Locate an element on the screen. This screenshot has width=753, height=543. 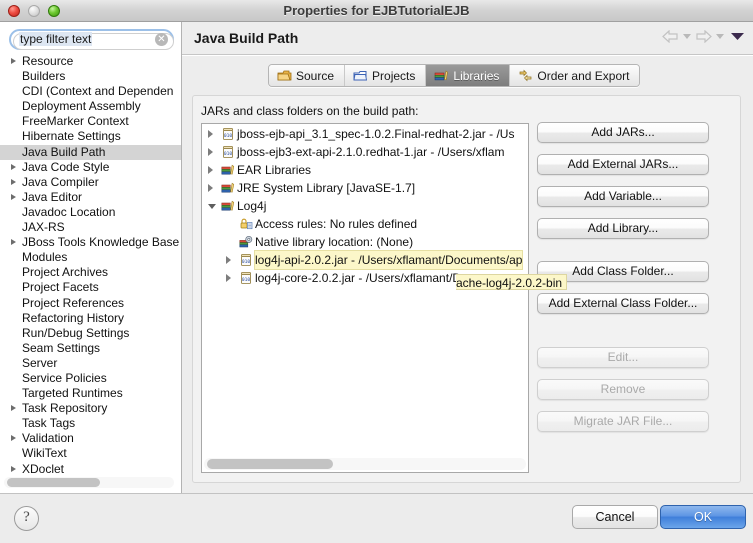
tree-horizontal-scrollbar is located at coordinates (365, 464).